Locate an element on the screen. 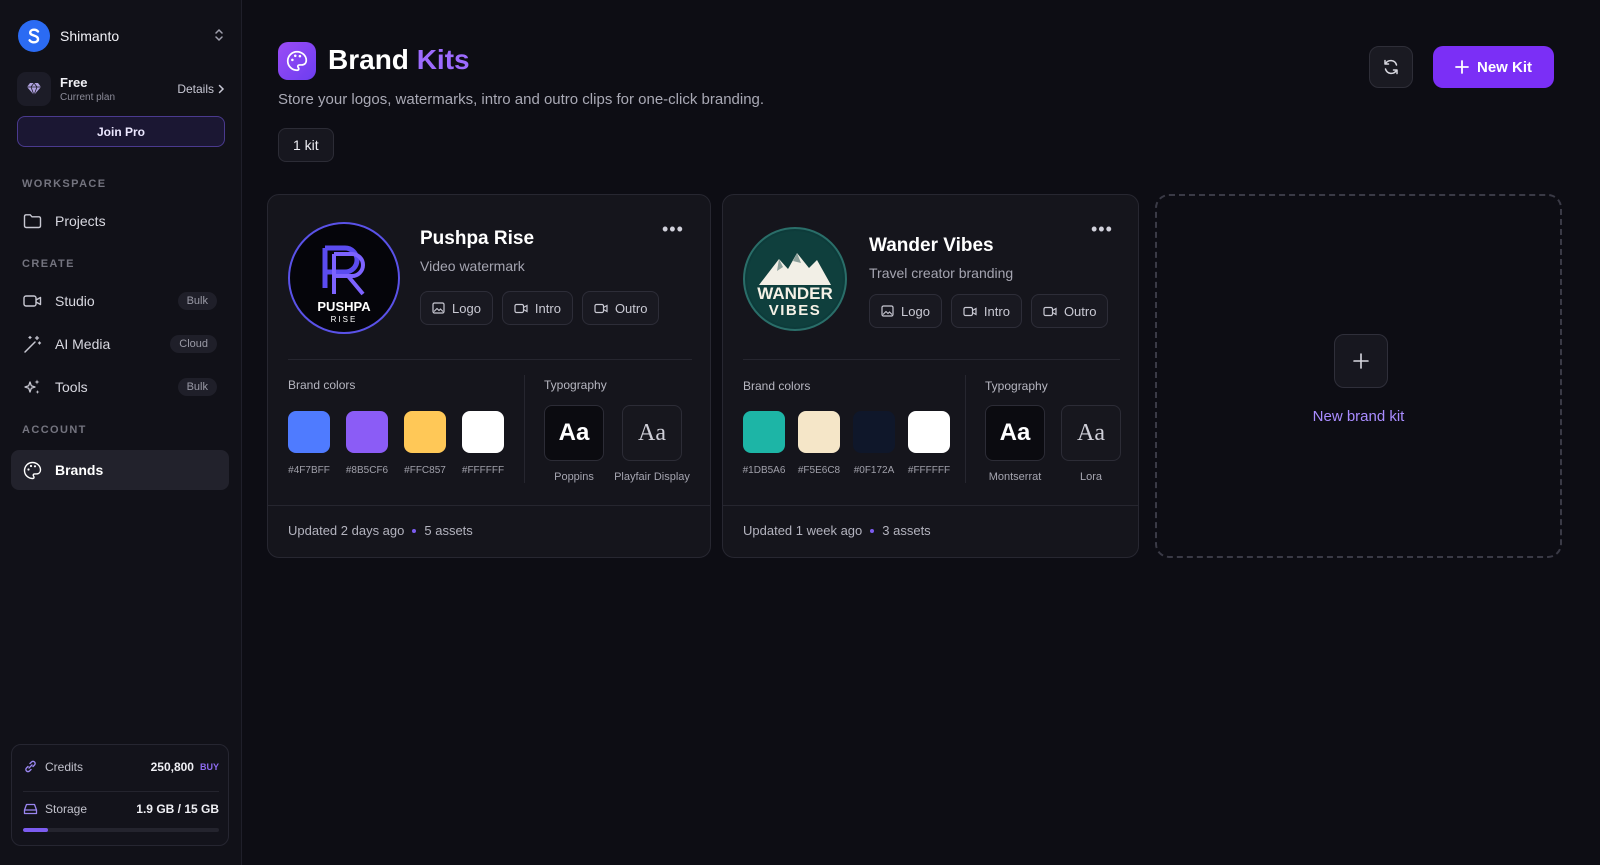 The height and width of the screenshot is (865, 1600). color-hex-label: #F5E6C8 is located at coordinates (819, 470).